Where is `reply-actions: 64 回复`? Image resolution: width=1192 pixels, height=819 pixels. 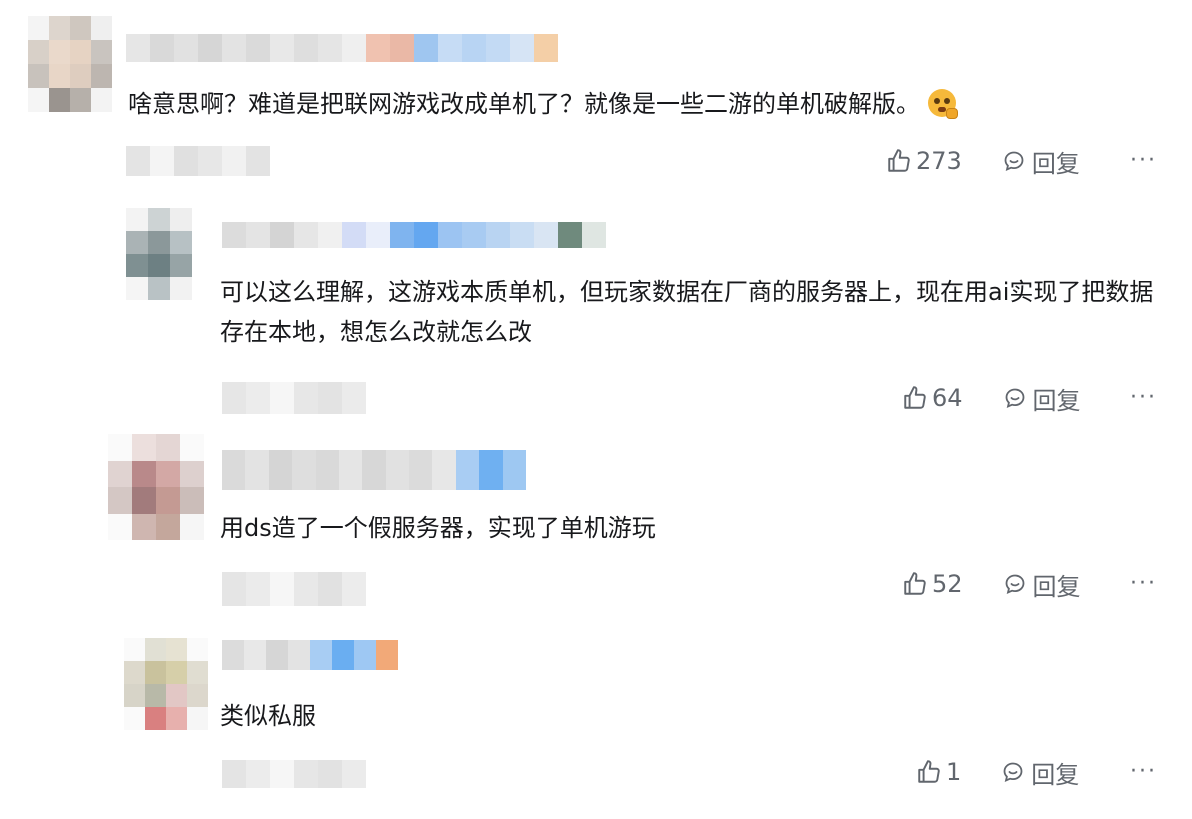
reply-actions: 64 回复 is located at coordinates (991, 398).